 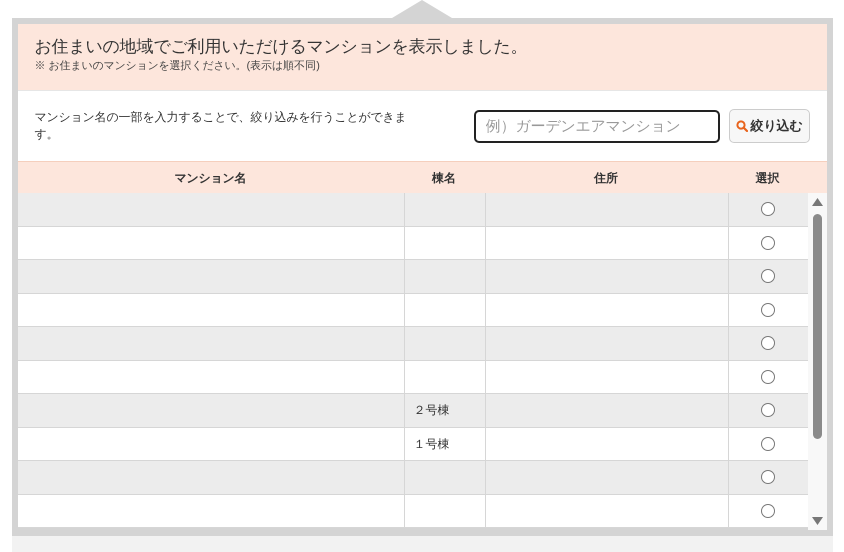 I want to click on column-header: マンション名, so click(x=210, y=178).